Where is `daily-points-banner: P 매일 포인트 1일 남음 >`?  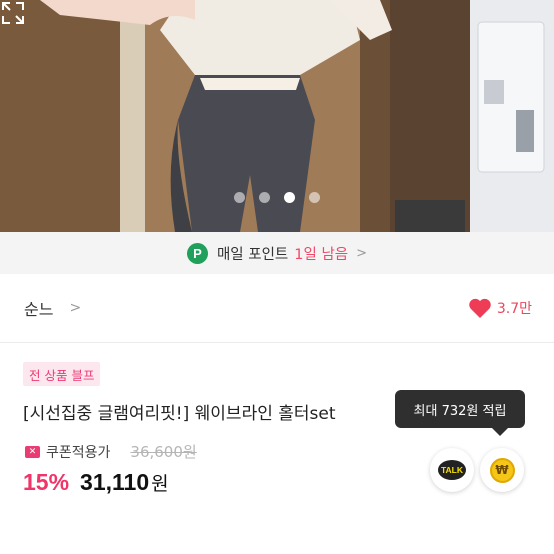
daily-points-banner: P 매일 포인트 1일 남음 > is located at coordinates (277, 253).